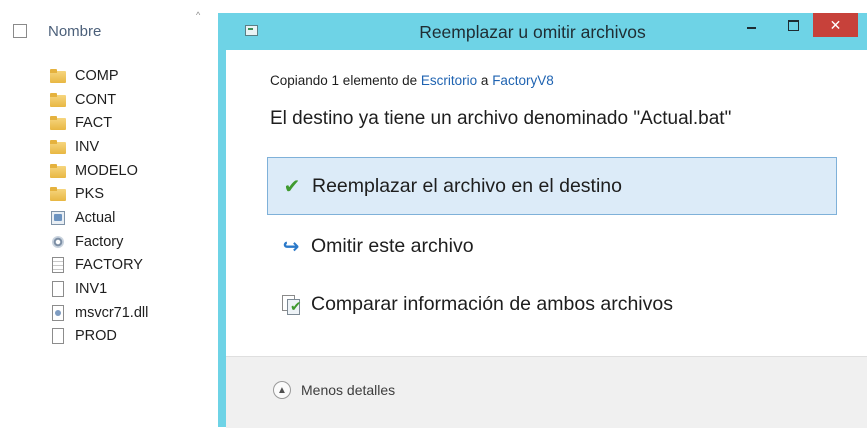  Describe the element at coordinates (484, 80) in the screenshot. I see `copy-mid: a` at that location.